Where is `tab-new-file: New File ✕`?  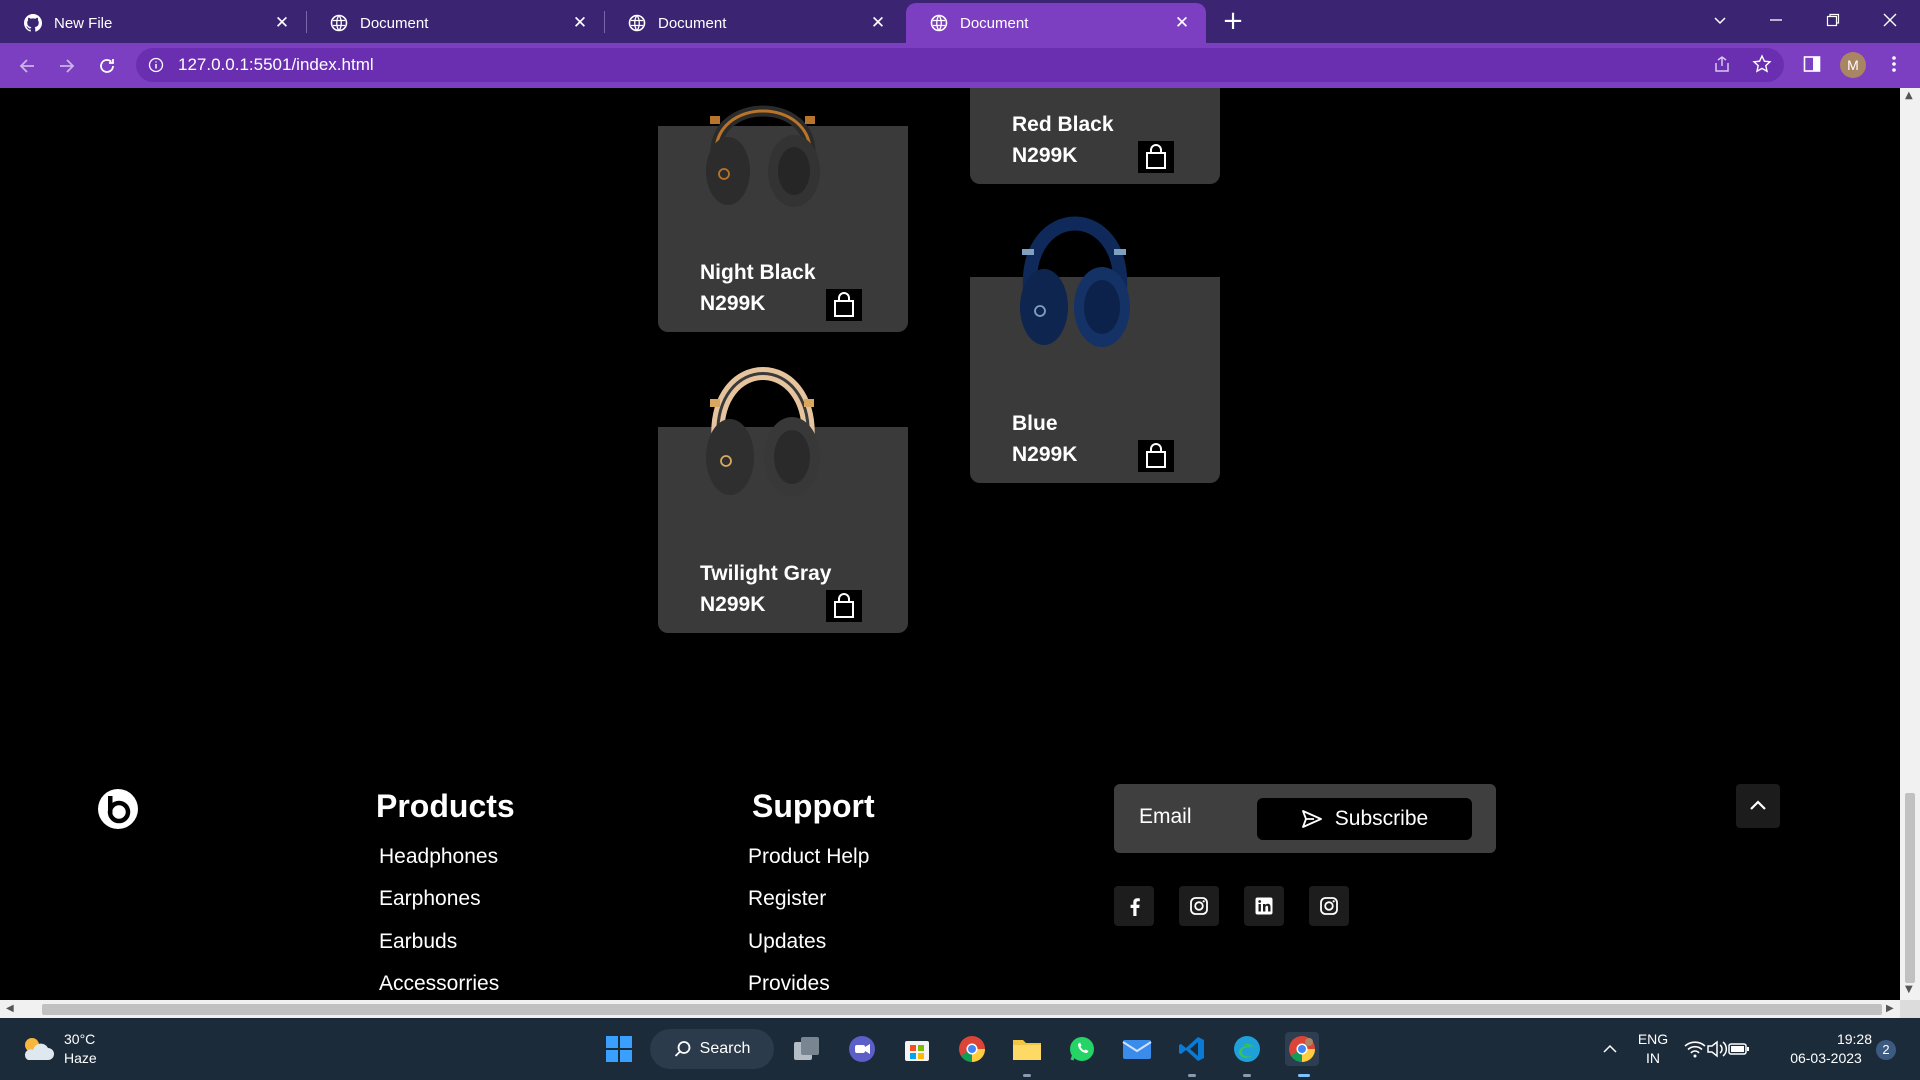 tab-new-file: New File ✕ is located at coordinates (153, 23).